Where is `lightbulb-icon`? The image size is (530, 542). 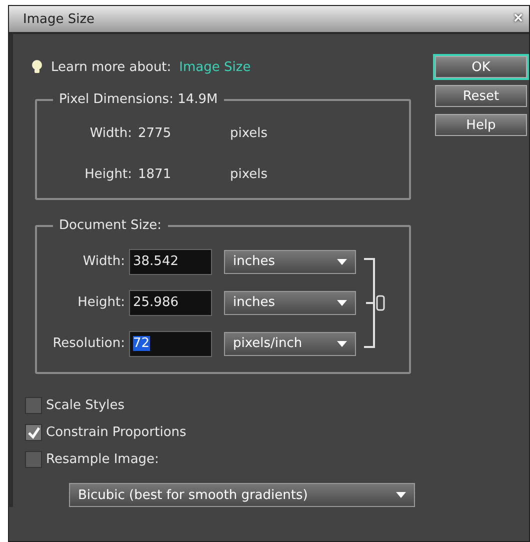 lightbulb-icon is located at coordinates (37, 67).